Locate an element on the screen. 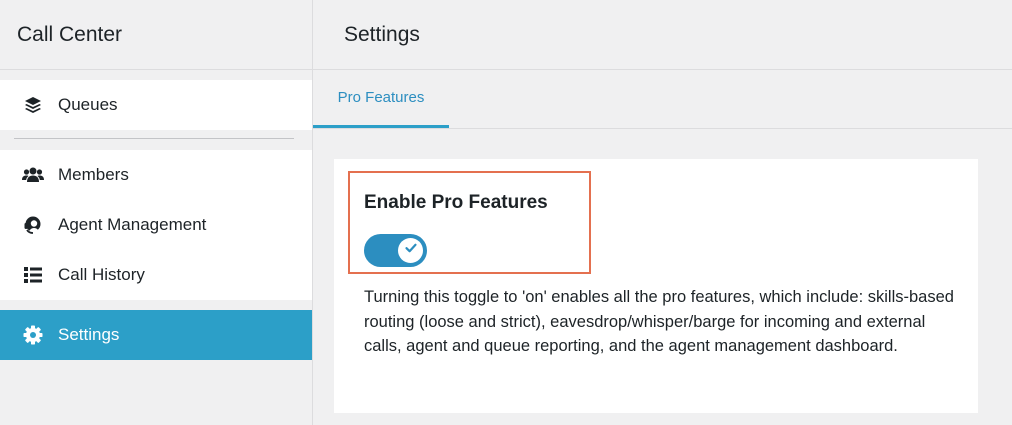  sidebar-item-label: Call History is located at coordinates (101, 274).